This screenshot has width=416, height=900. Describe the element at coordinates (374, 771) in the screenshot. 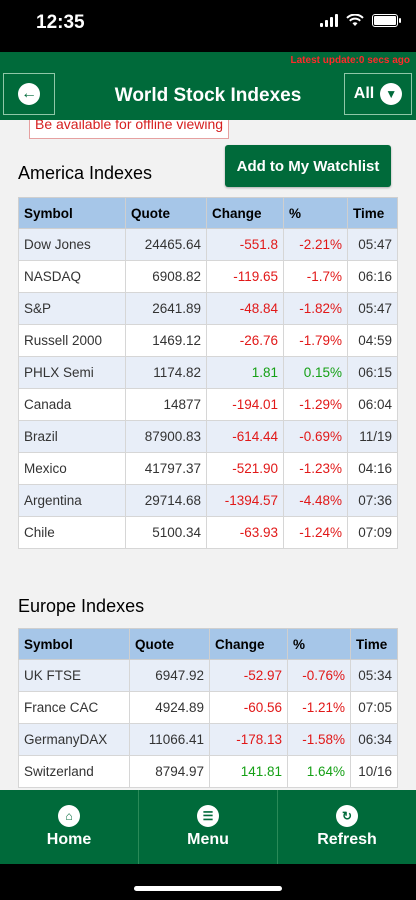

I see `time-cell: 10/16` at that location.